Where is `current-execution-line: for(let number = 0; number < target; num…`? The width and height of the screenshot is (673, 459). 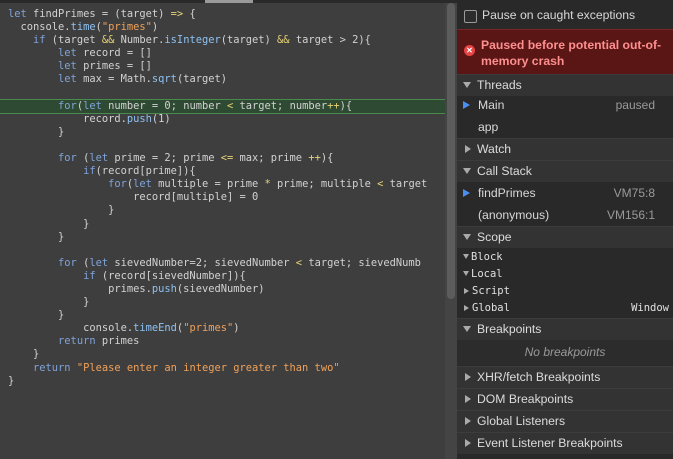
current-execution-line: for(let number = 0; number < target; num… is located at coordinates (223, 106).